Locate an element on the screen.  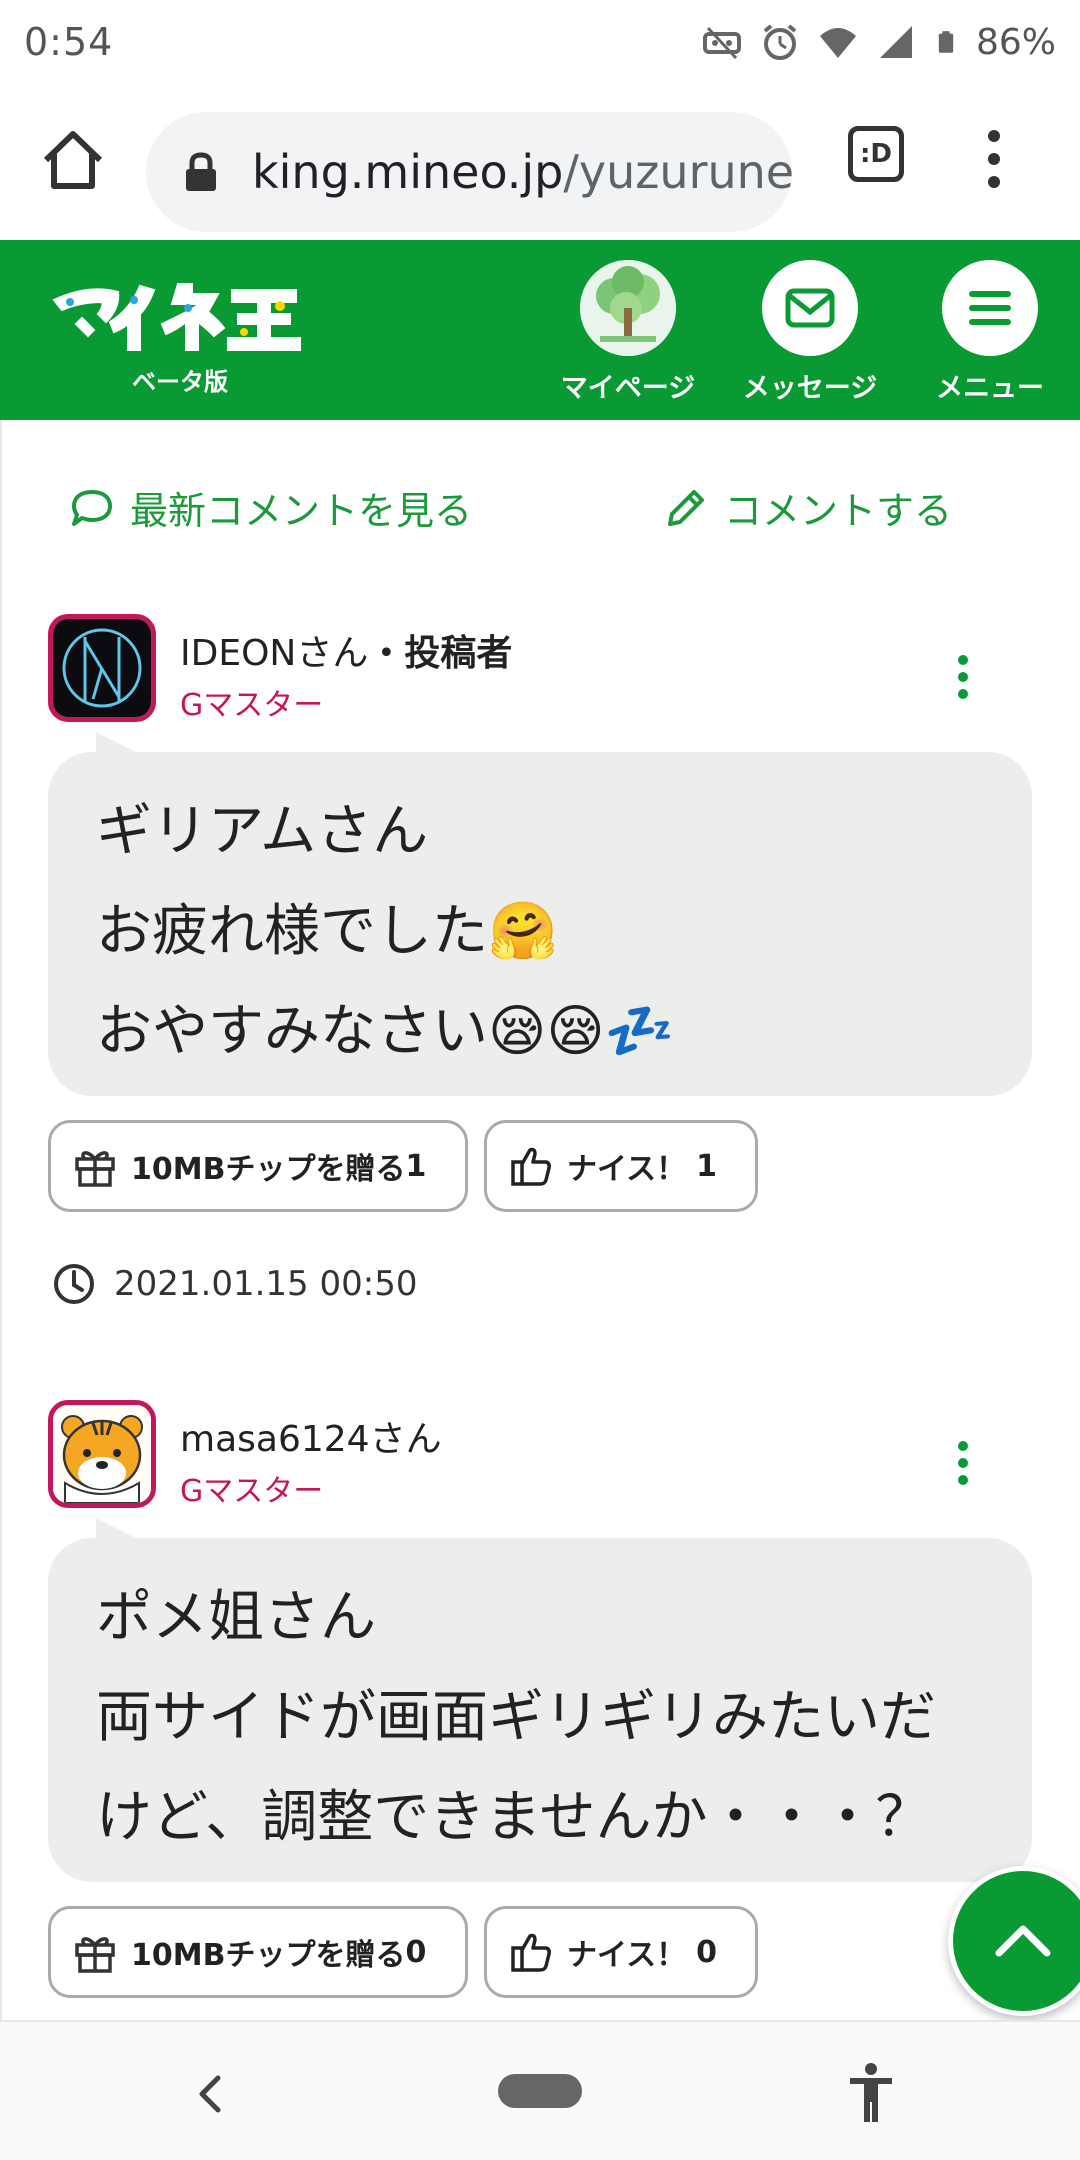
username-text: IDEONさん is located at coordinates (274, 653).